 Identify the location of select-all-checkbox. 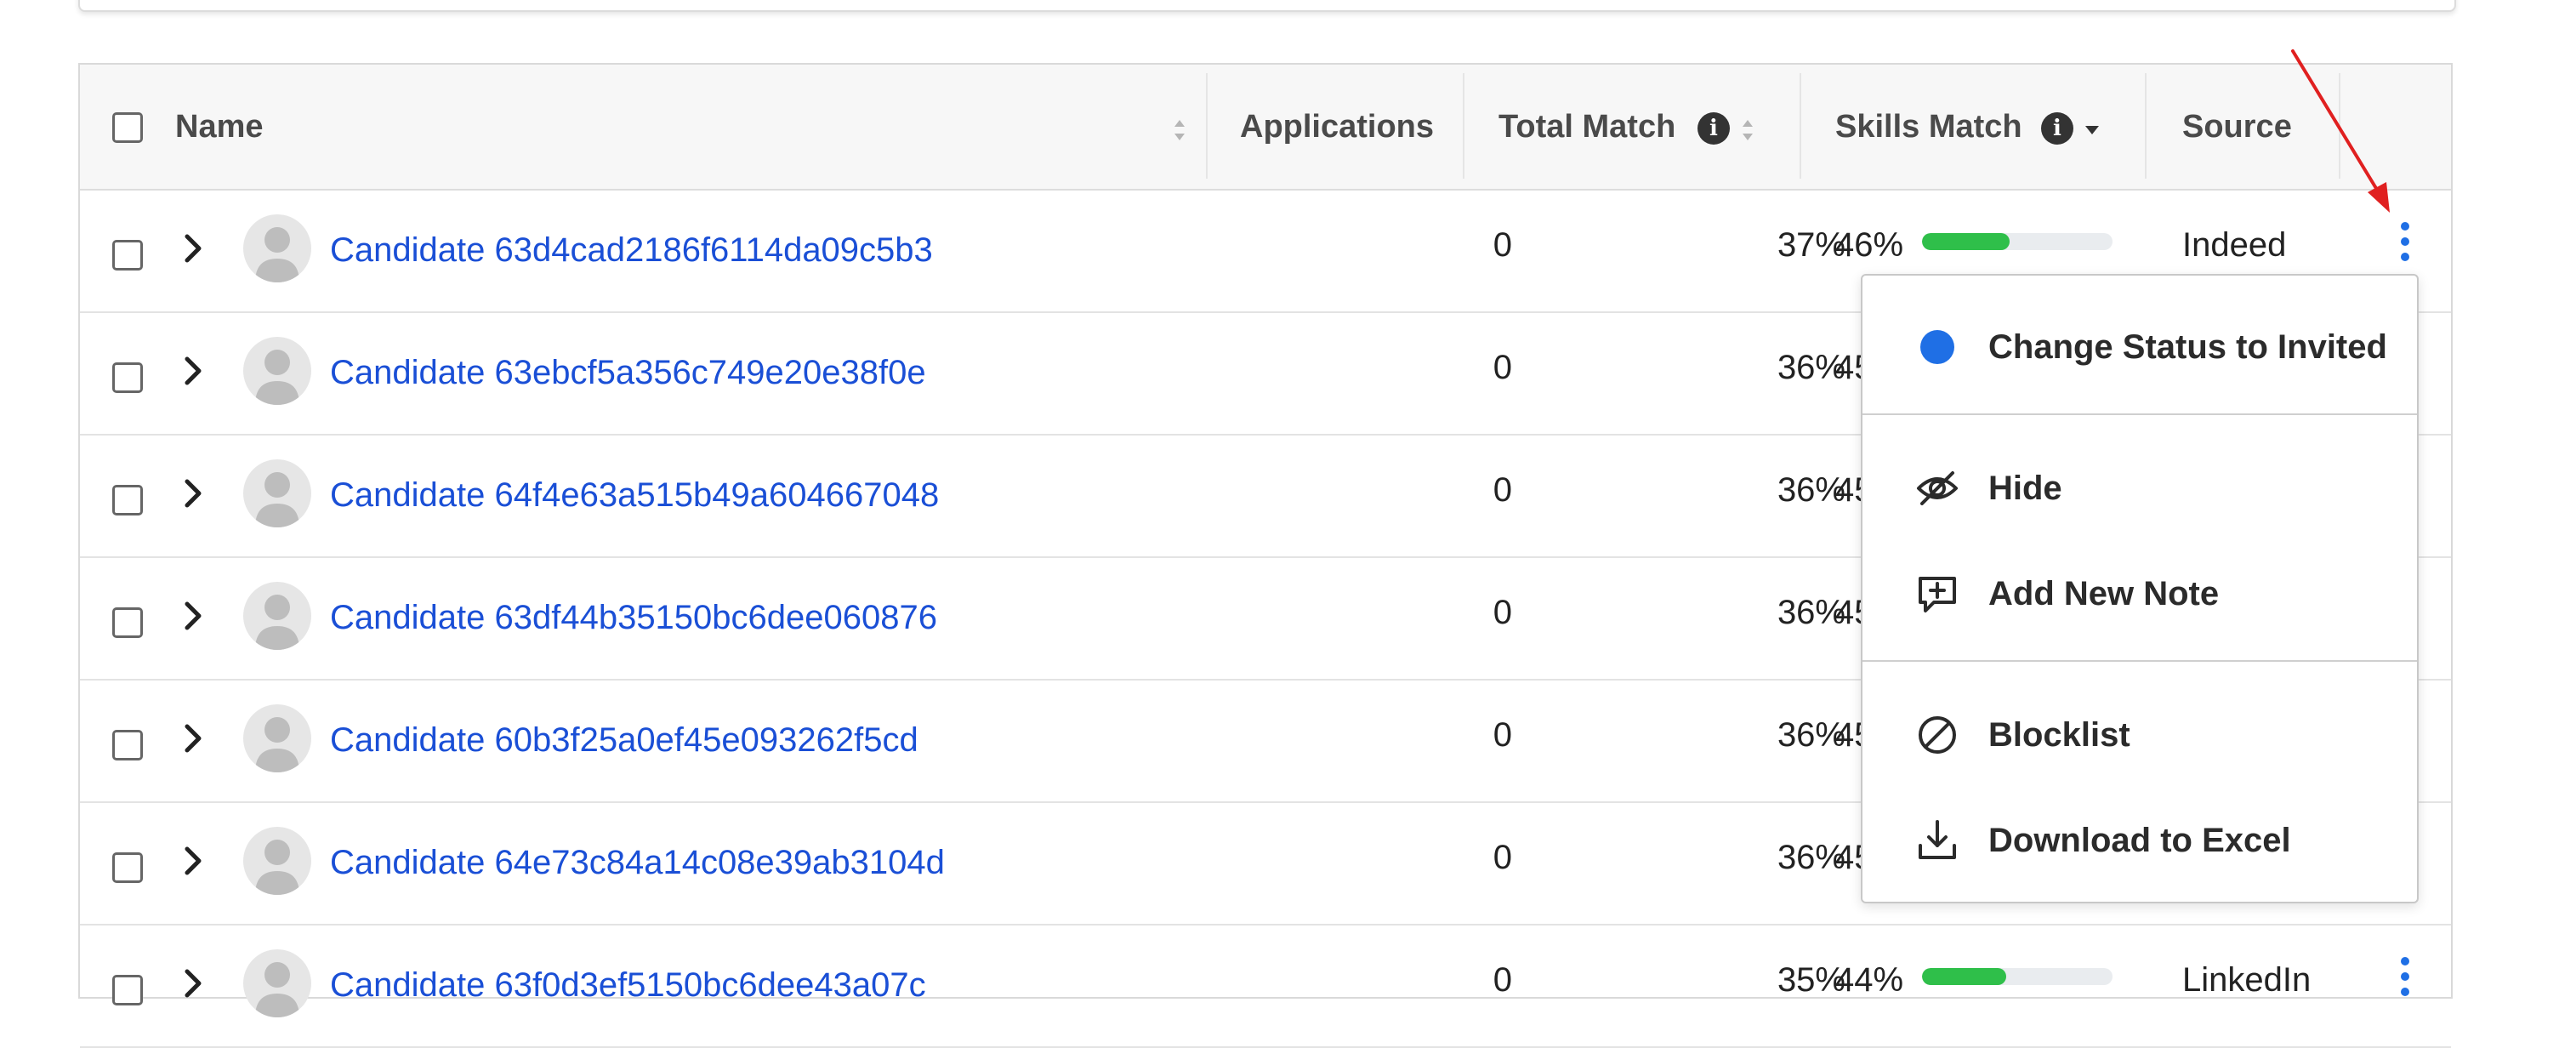
(127, 127).